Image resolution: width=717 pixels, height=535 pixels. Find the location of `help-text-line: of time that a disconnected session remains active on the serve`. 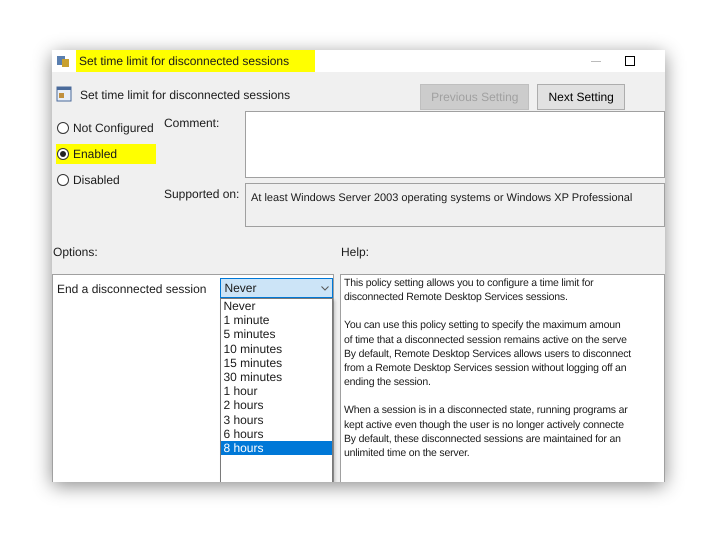

help-text-line: of time that a disconnected session remains active on the serve is located at coordinates (485, 339).